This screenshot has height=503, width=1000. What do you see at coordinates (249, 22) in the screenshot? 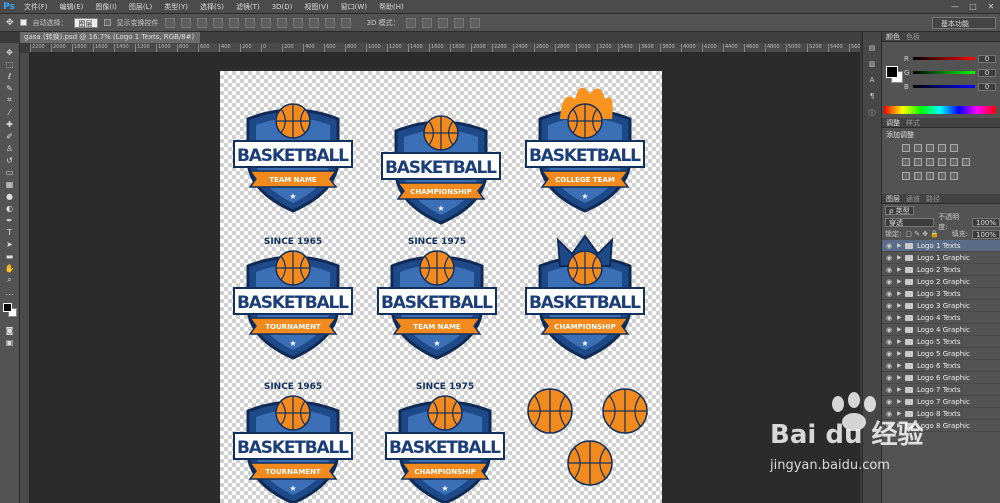
I see `align-right-icon` at bounding box center [249, 22].